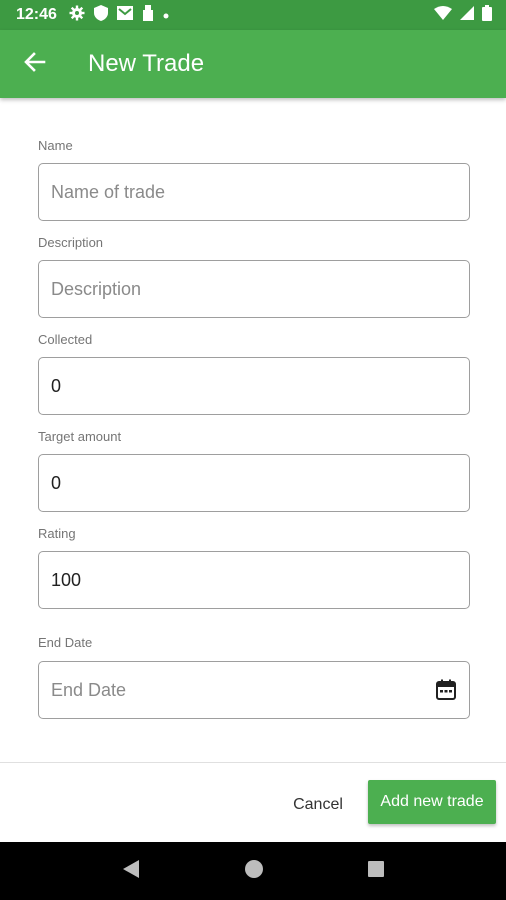 This screenshot has height=900, width=506. I want to click on rating-field-value: 100, so click(66, 579).